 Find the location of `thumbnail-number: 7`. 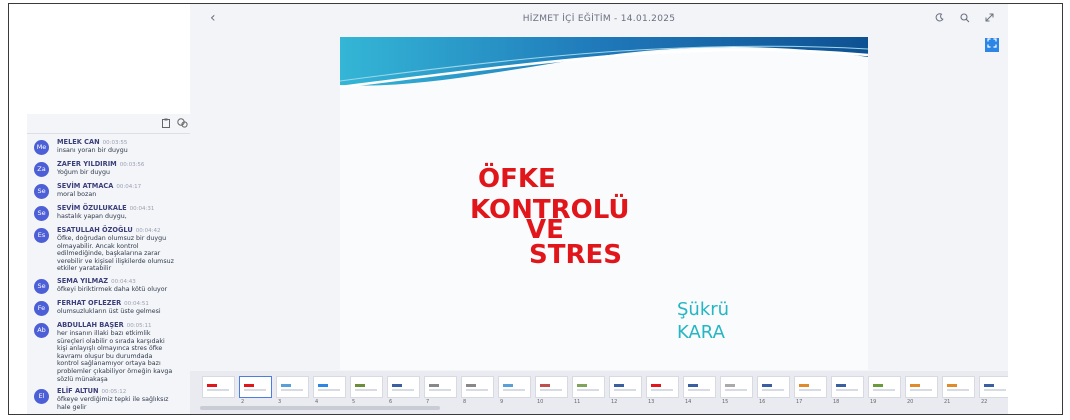

thumbnail-number: 7 is located at coordinates (428, 402).